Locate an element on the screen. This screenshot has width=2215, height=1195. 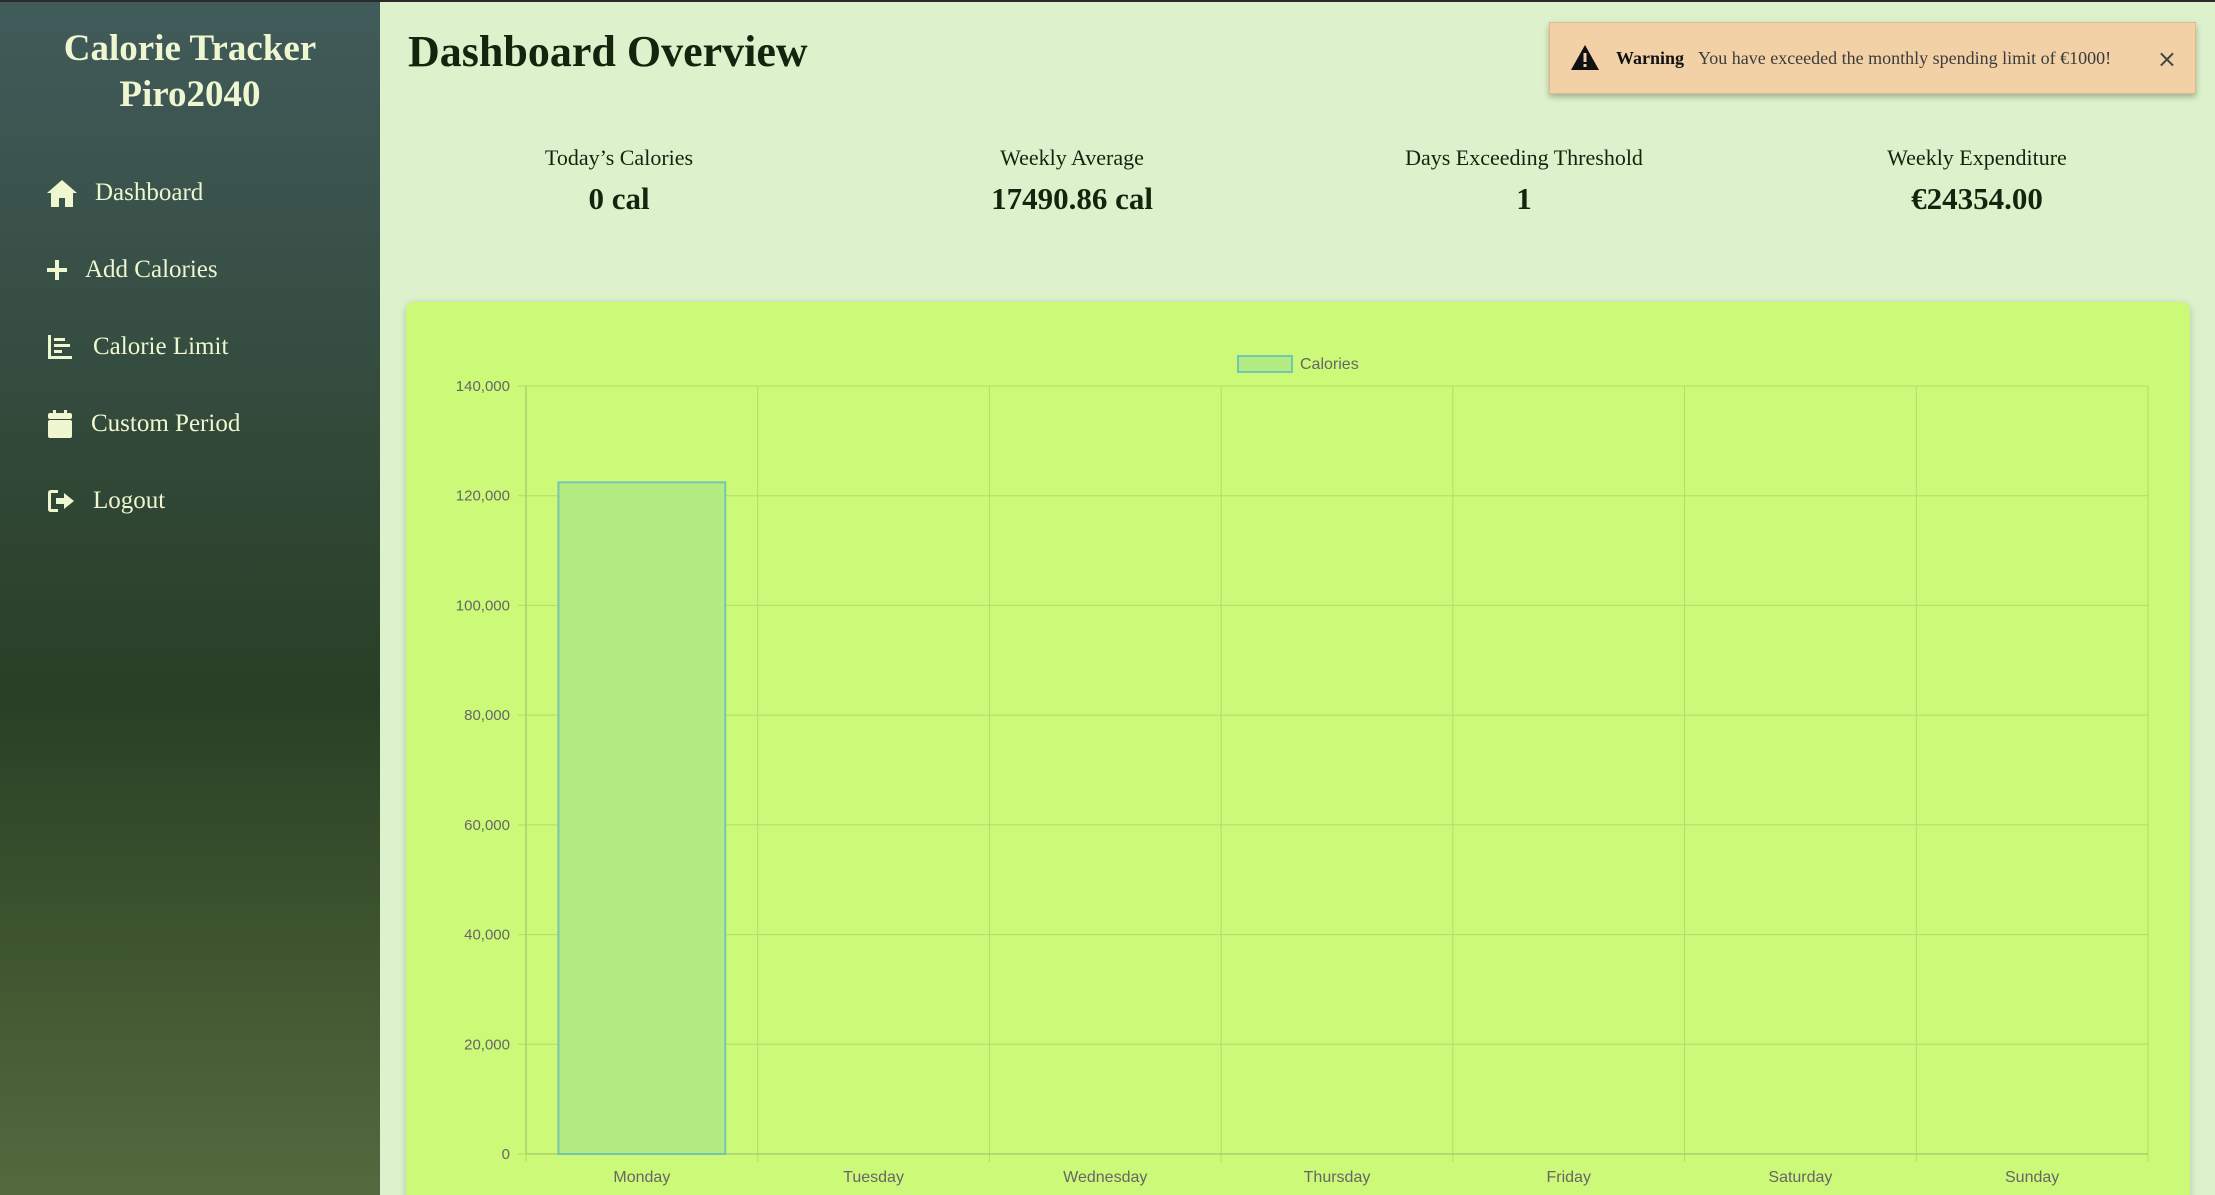
y-tick-label: 80,000 is located at coordinates (487, 715).